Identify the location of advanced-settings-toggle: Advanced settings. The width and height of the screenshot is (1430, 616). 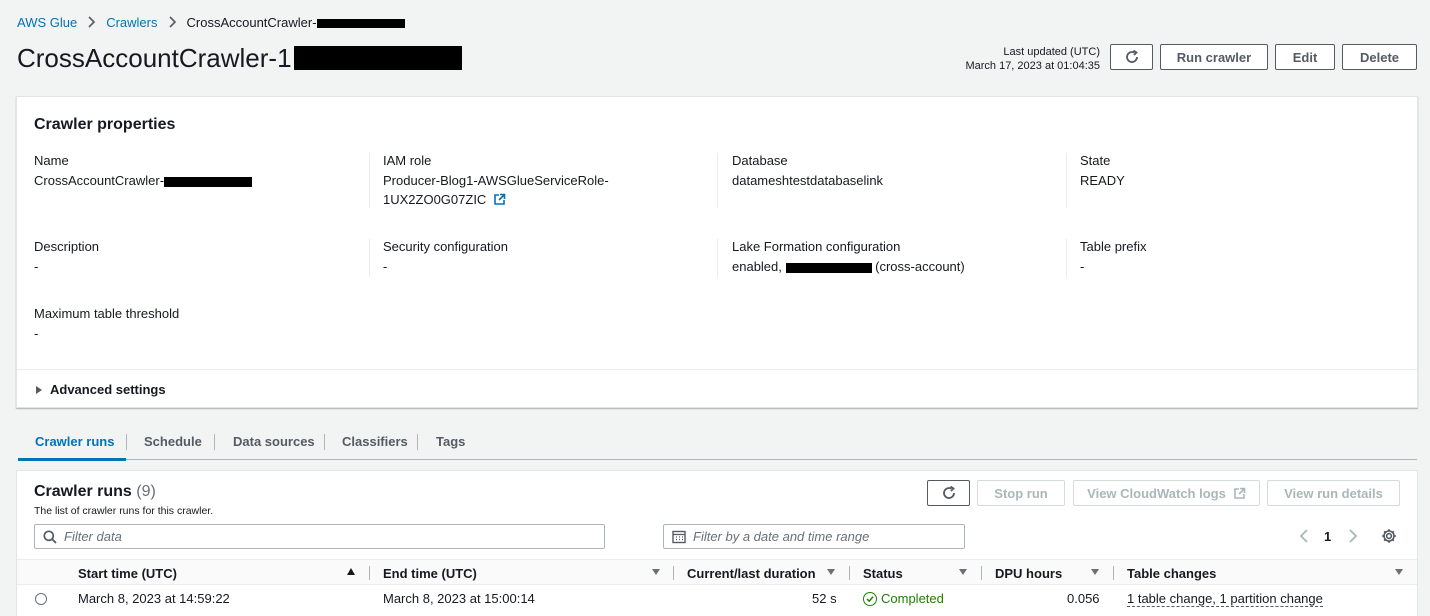
(101, 389).